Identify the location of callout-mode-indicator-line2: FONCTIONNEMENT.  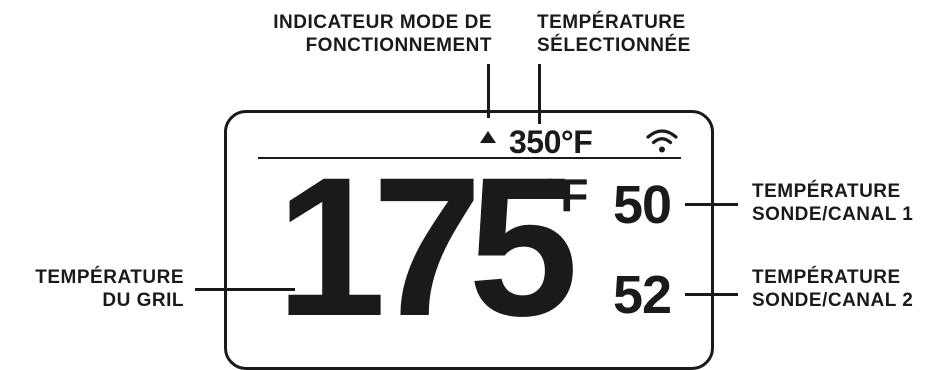
(398, 45).